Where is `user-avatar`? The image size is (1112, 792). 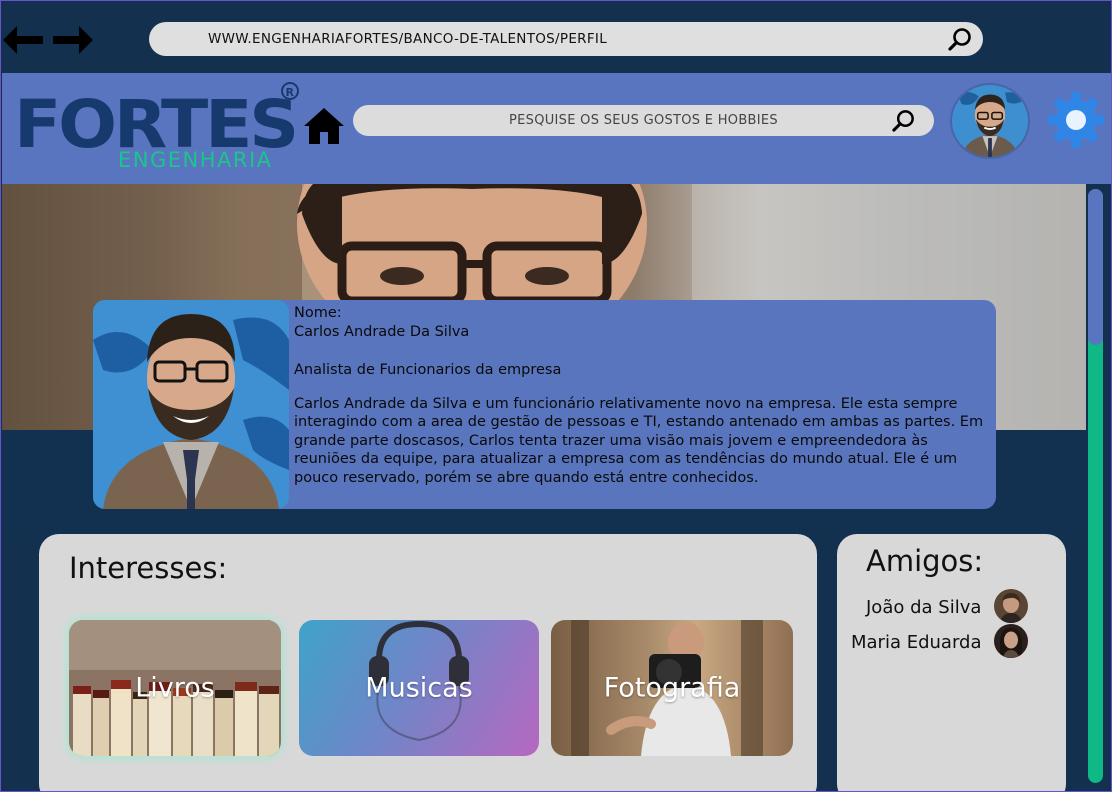
user-avatar is located at coordinates (990, 121).